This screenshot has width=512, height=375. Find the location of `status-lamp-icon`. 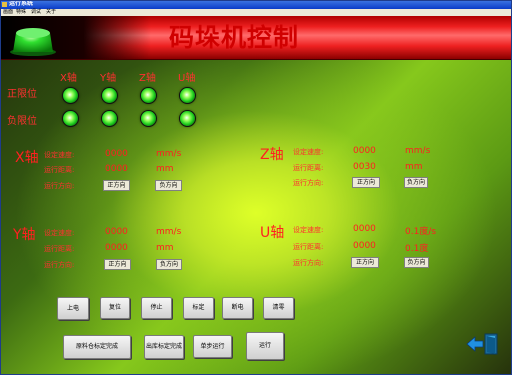

status-lamp-icon is located at coordinates (33, 42).